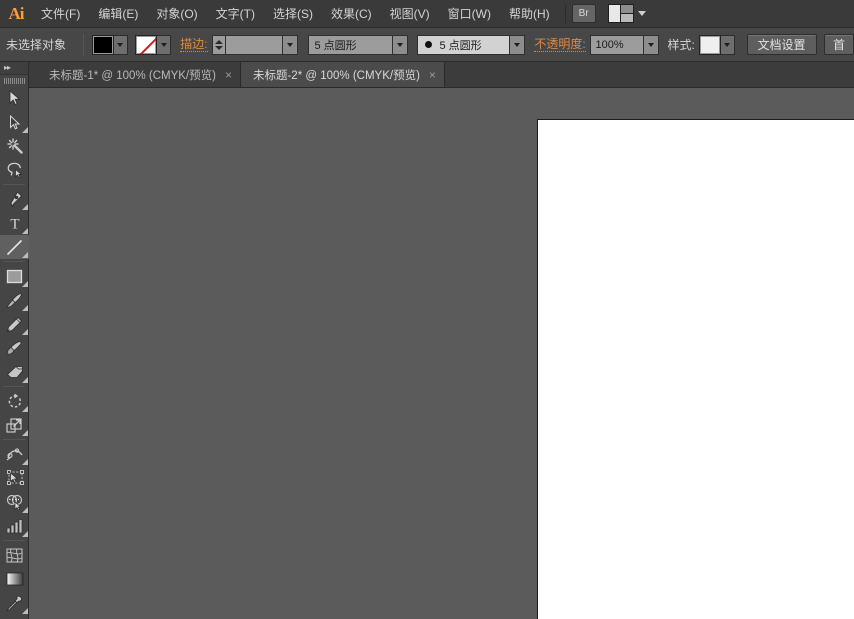  I want to click on graphic-style-control, so click(716, 44).